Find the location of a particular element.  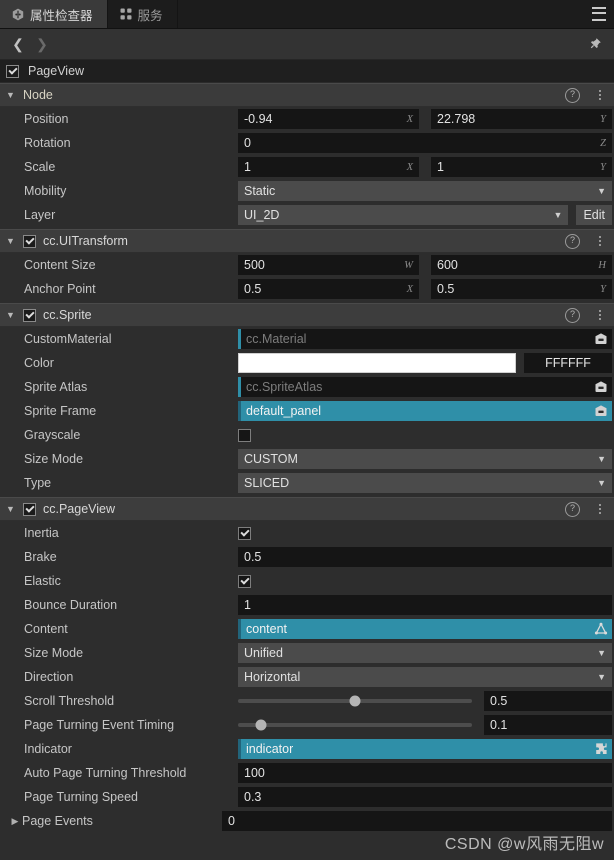

property-select: CUSTOM ▼ is located at coordinates (425, 459).